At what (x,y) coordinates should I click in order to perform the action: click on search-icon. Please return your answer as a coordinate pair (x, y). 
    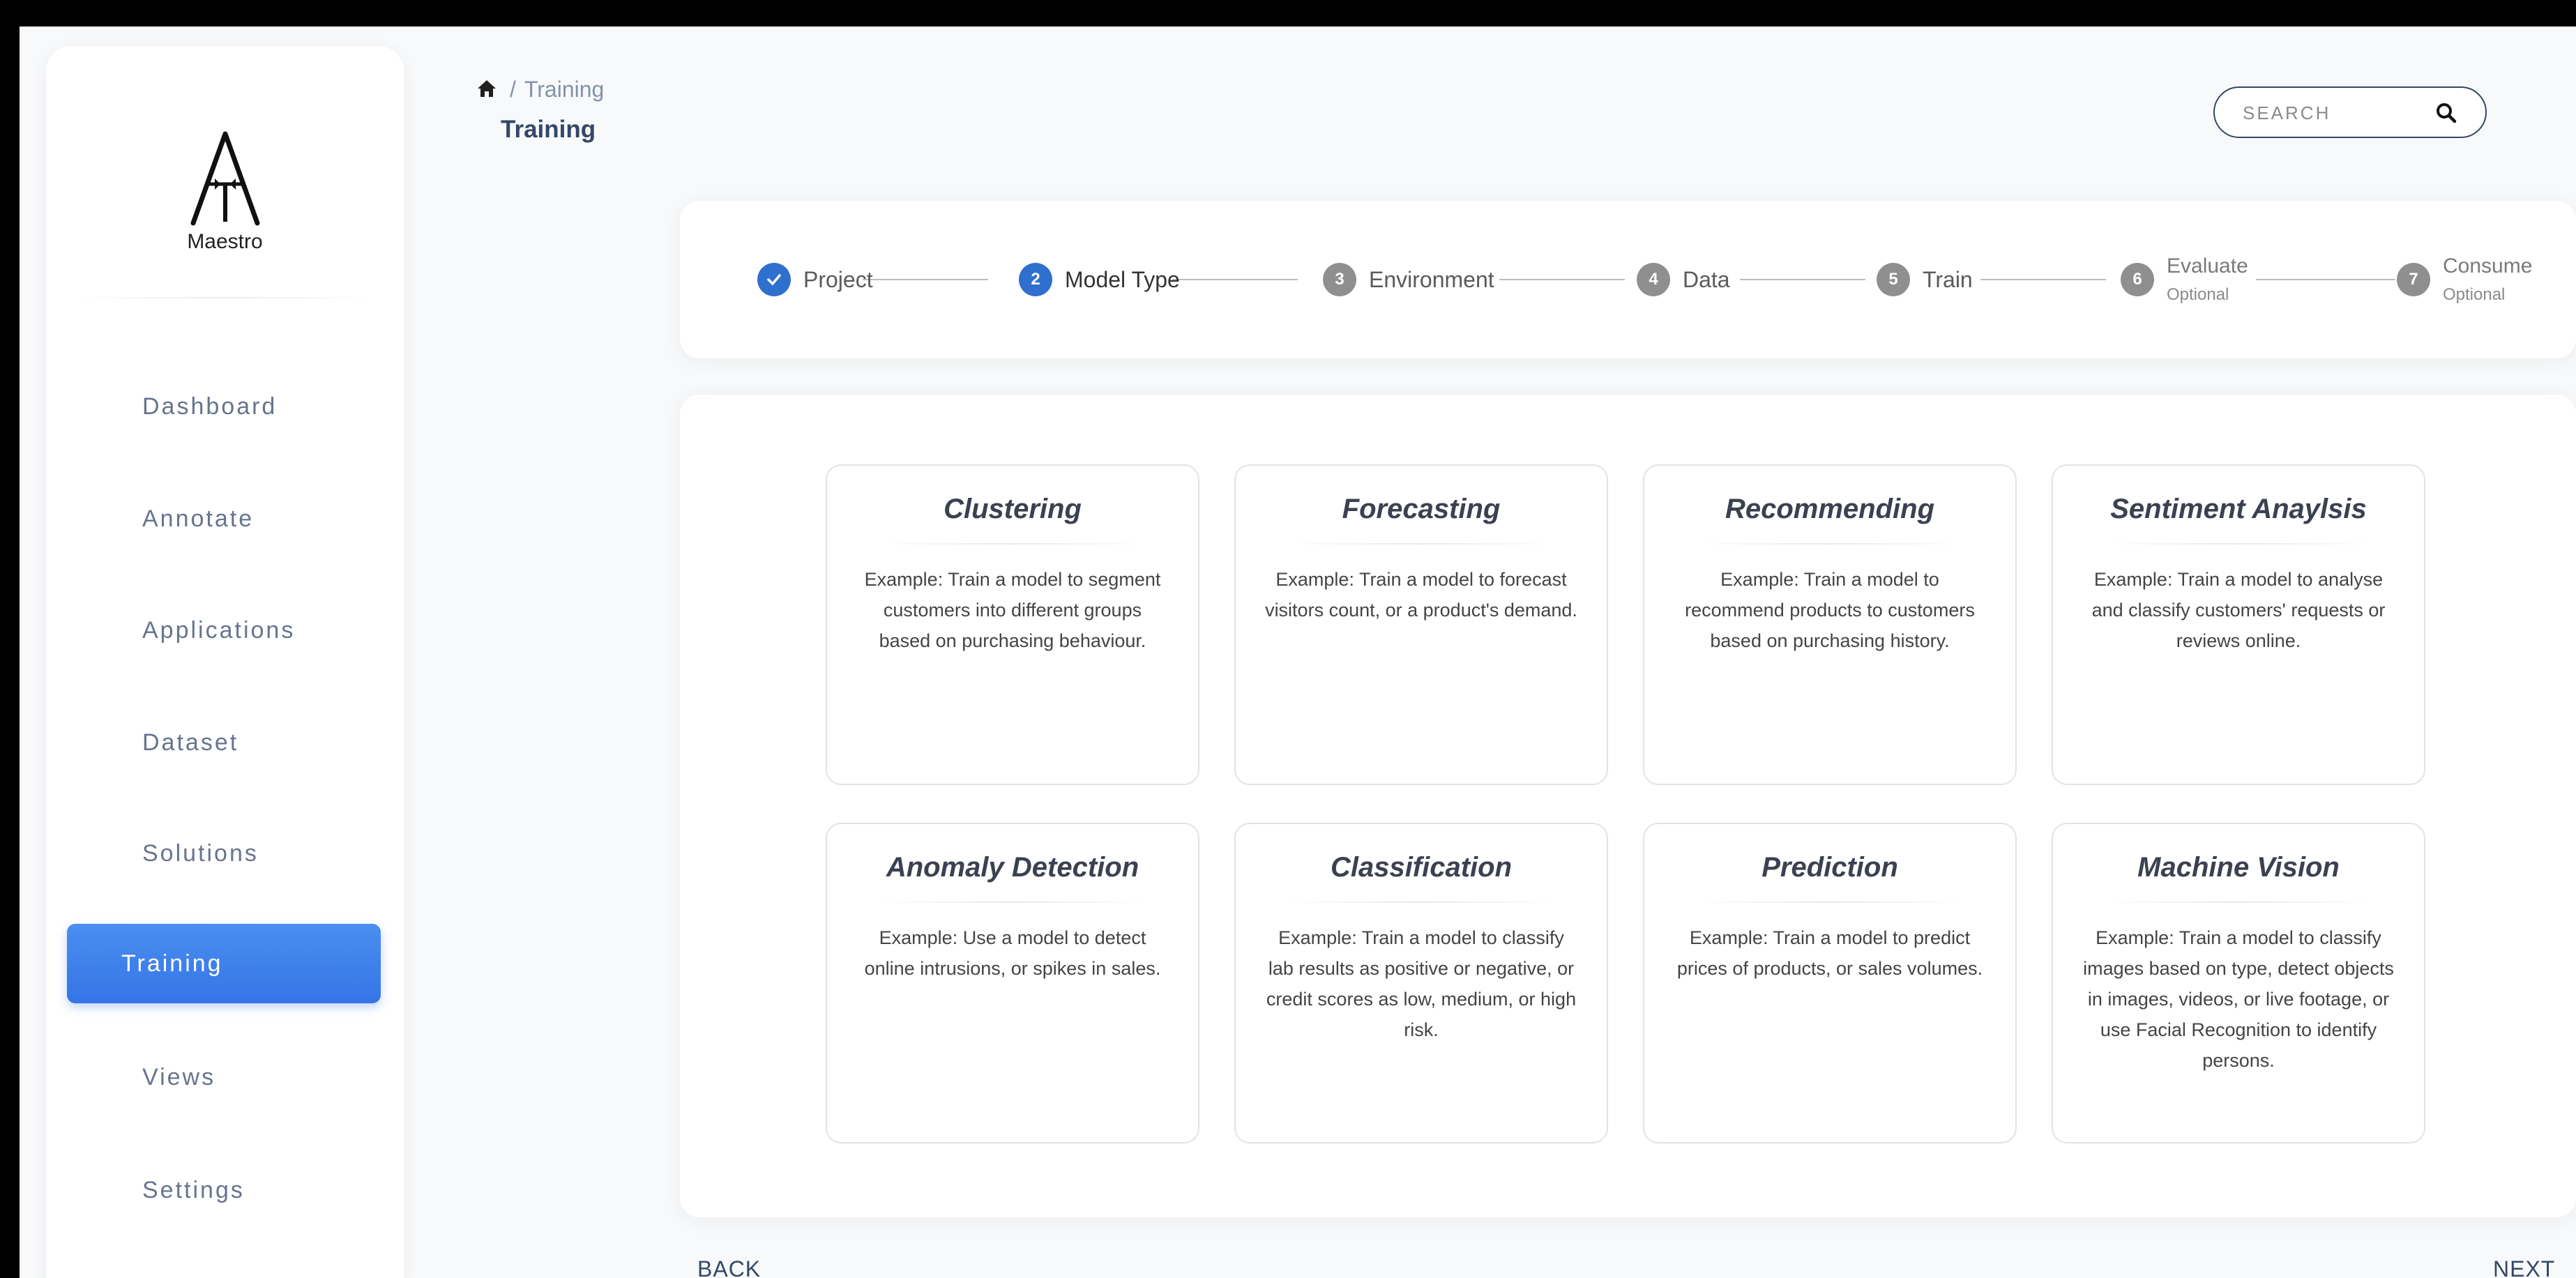
    Looking at the image, I should click on (2446, 115).